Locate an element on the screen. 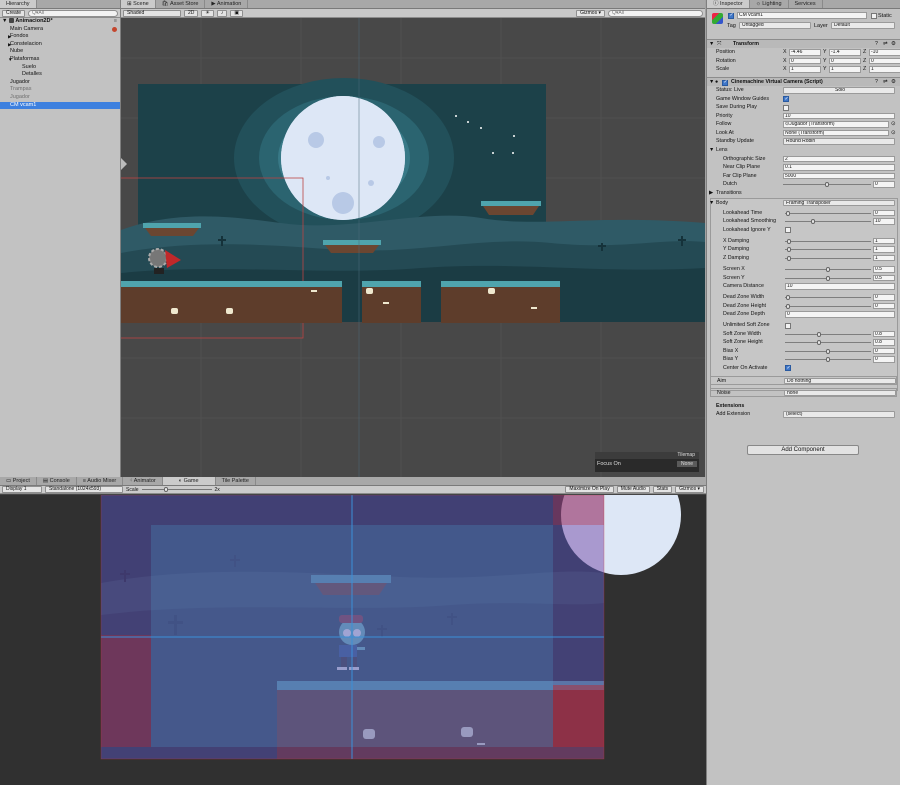 The width and height of the screenshot is (900, 785). hierarchy-item: Nube is located at coordinates (60, 52).